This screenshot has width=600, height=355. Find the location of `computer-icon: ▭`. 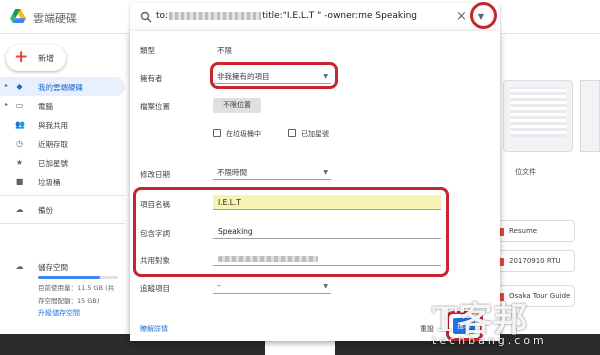

computer-icon: ▭ is located at coordinates (19, 105).